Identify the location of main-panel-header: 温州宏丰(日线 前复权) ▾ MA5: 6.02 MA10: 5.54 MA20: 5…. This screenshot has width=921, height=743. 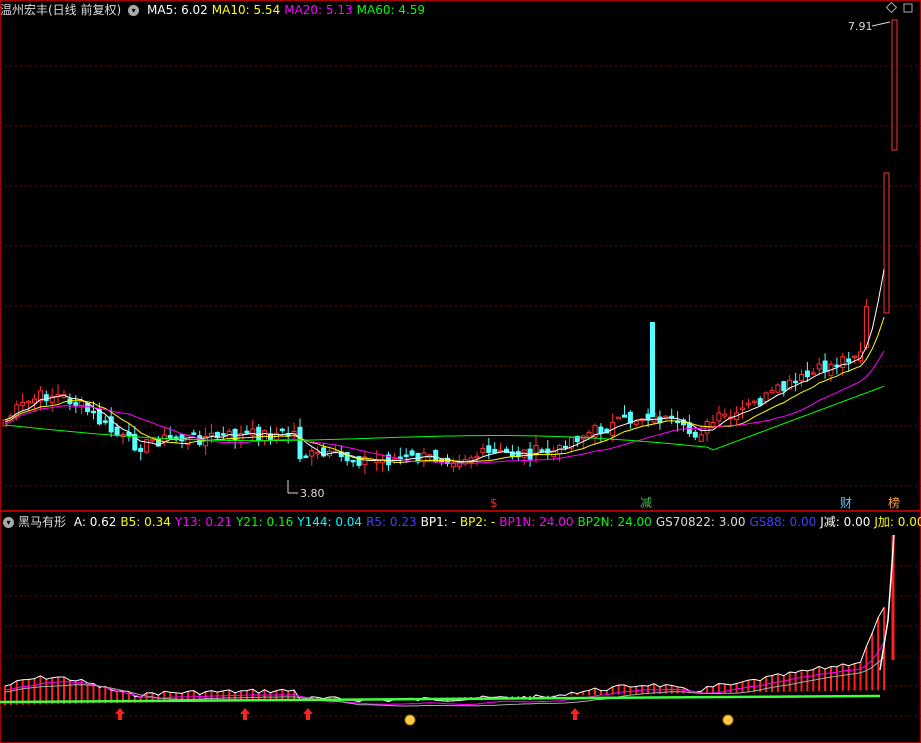
(216, 10).